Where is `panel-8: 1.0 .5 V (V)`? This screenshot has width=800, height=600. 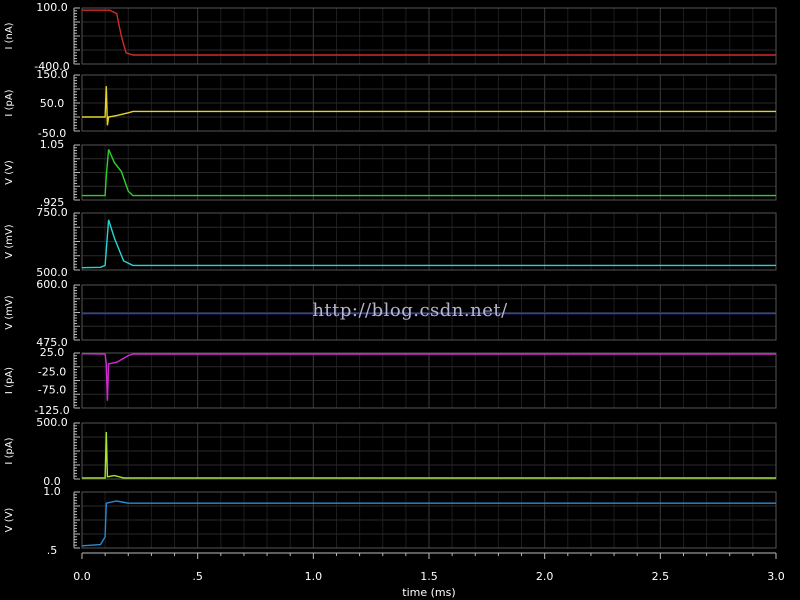
panel-8: 1.0 .5 V (V) is located at coordinates (390, 521).